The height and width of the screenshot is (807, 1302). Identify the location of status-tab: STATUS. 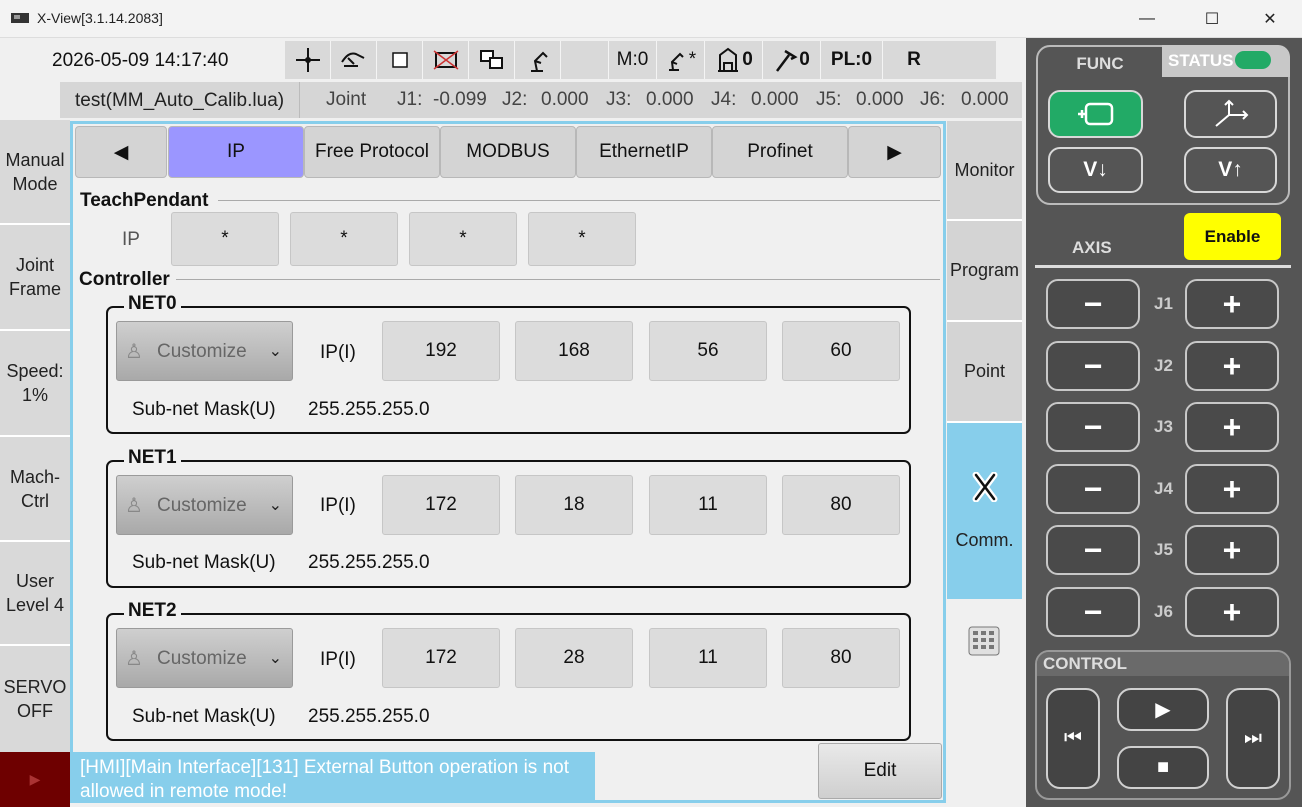
(1226, 61).